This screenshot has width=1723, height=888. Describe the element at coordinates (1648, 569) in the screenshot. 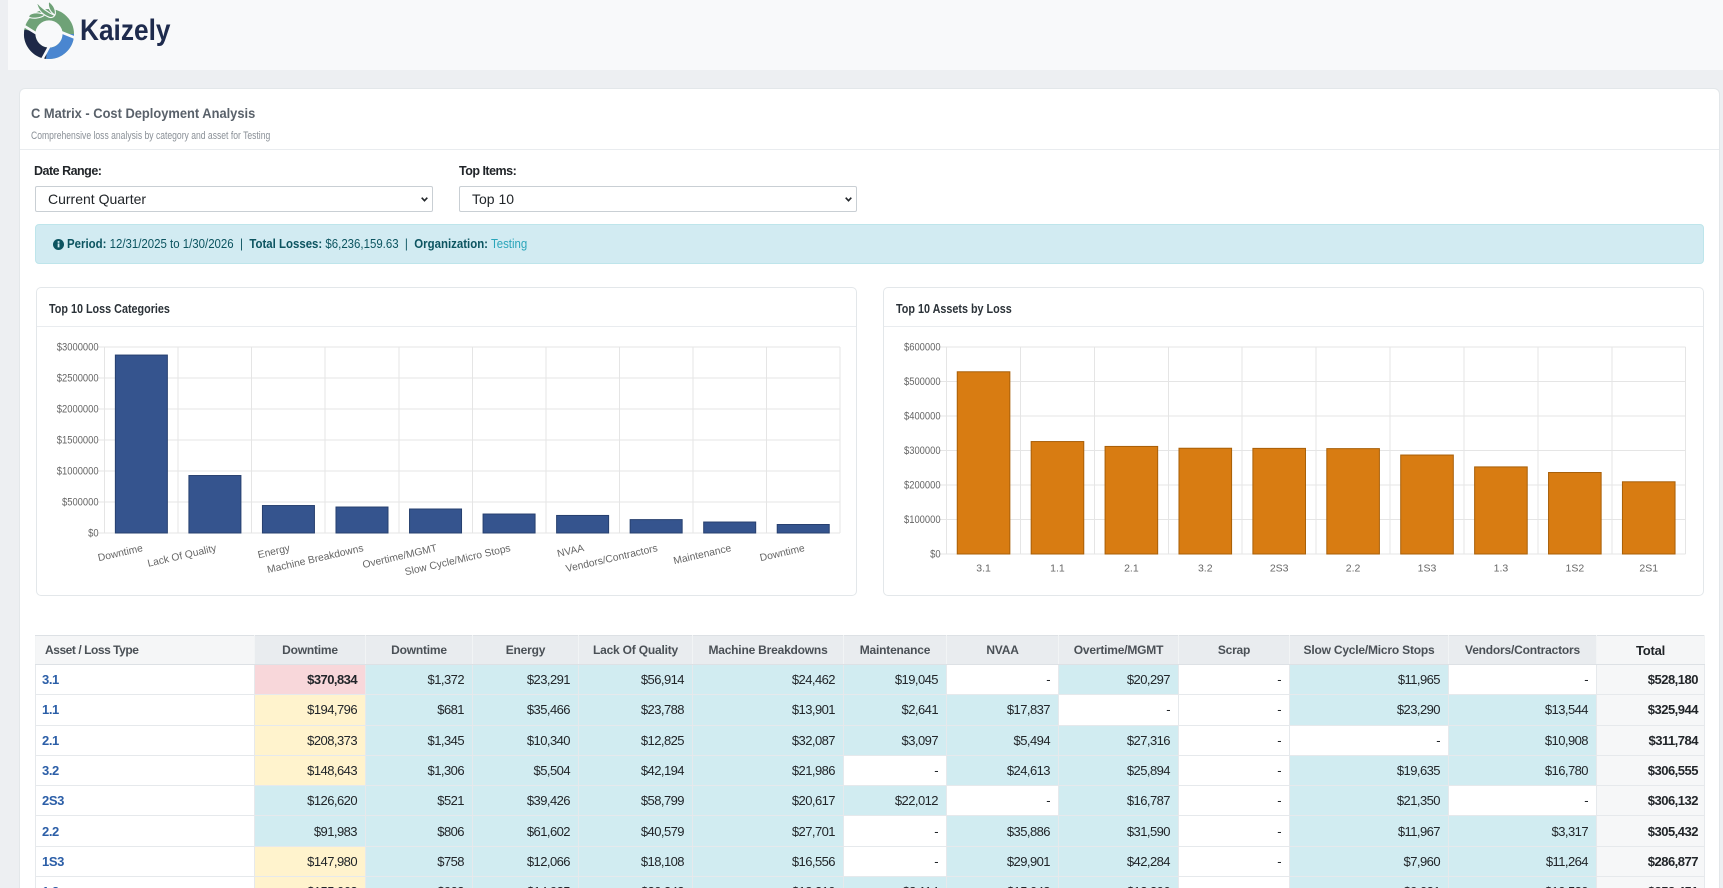

I see `svg-text: 2S1` at that location.